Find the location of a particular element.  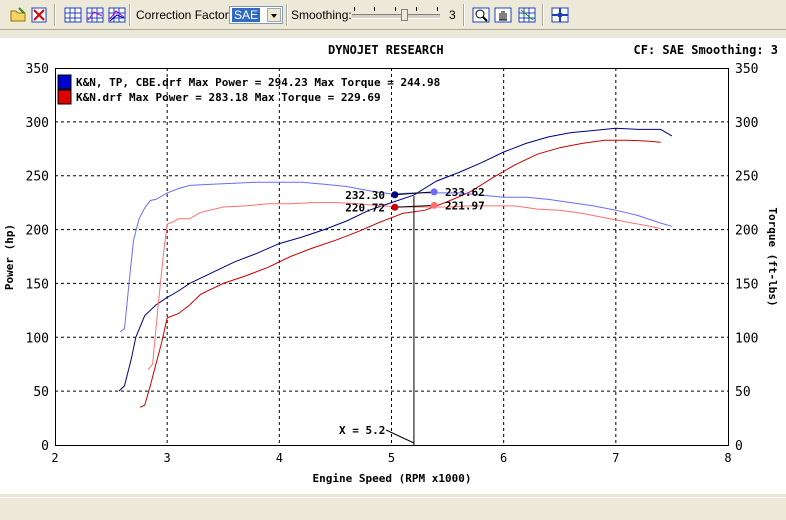

delete-icon is located at coordinates (39, 15).